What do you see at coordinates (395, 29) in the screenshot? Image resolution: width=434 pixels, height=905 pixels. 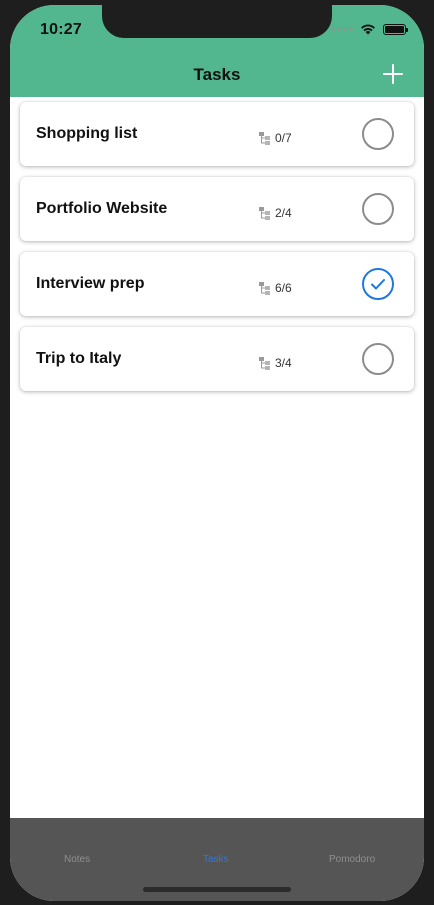 I see `battery-icon` at bounding box center [395, 29].